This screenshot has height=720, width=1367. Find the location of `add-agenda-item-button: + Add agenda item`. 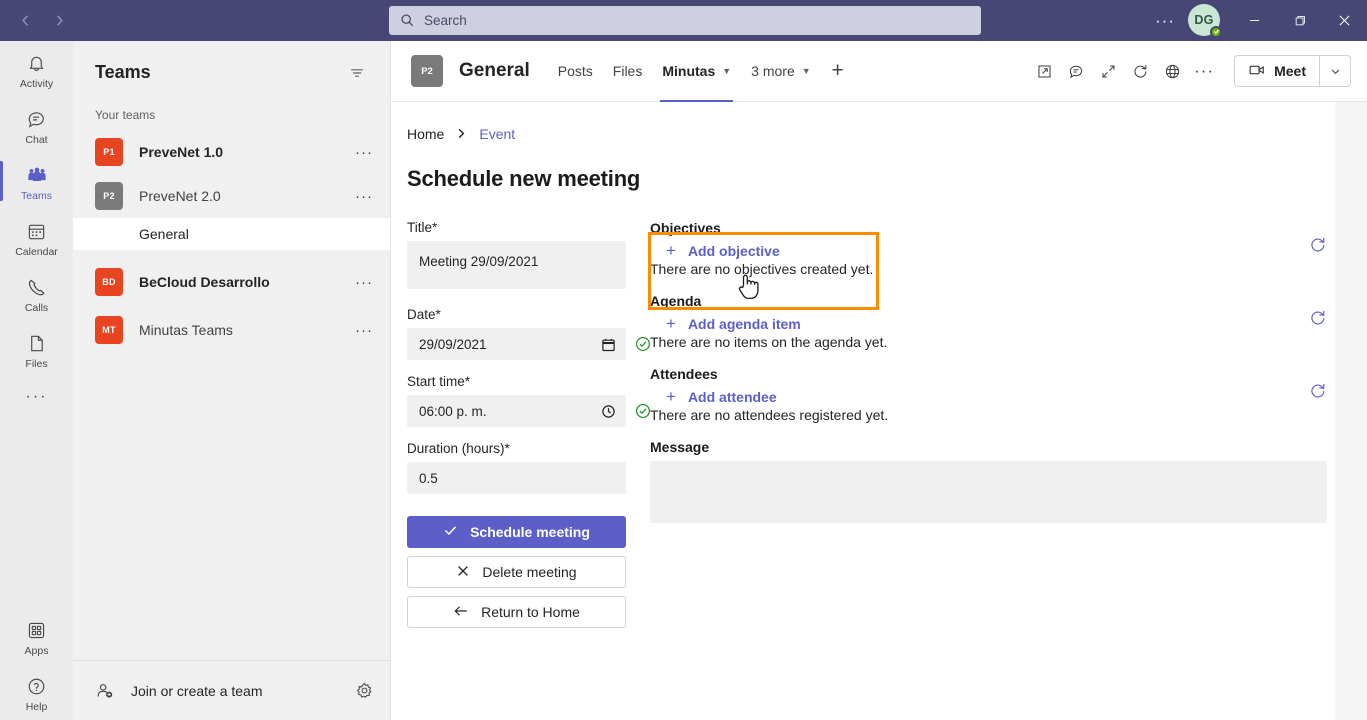

add-agenda-item-button: + Add agenda item is located at coordinates (1000, 323).